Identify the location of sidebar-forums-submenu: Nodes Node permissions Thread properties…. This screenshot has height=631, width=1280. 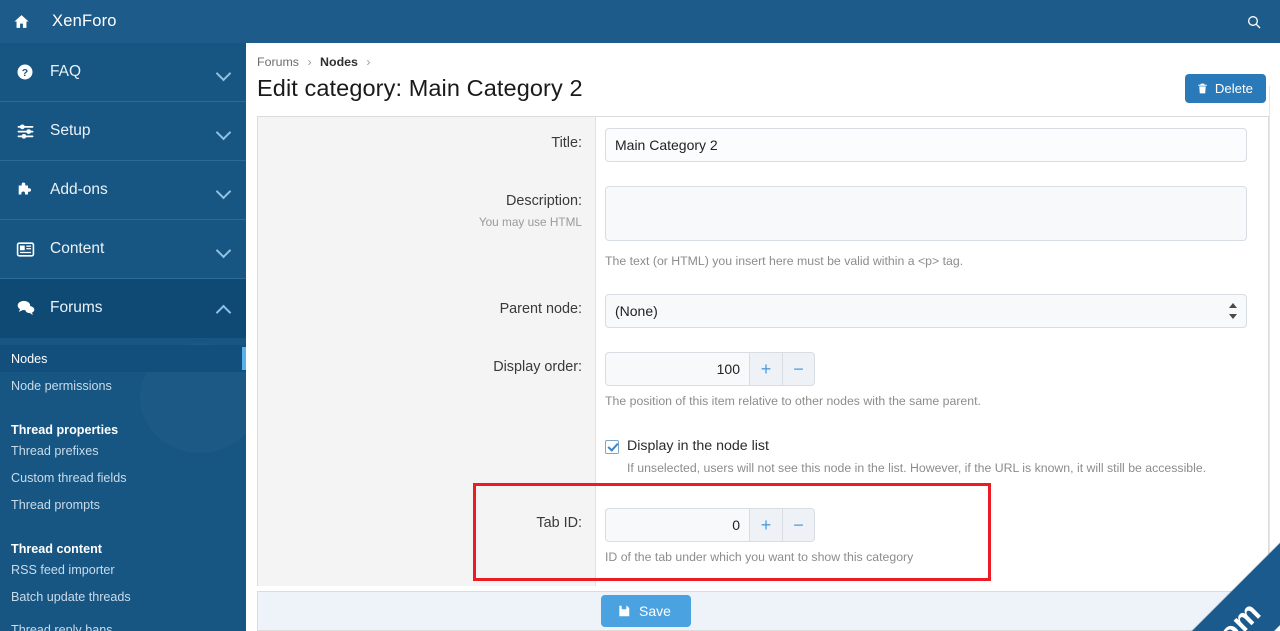
(123, 484).